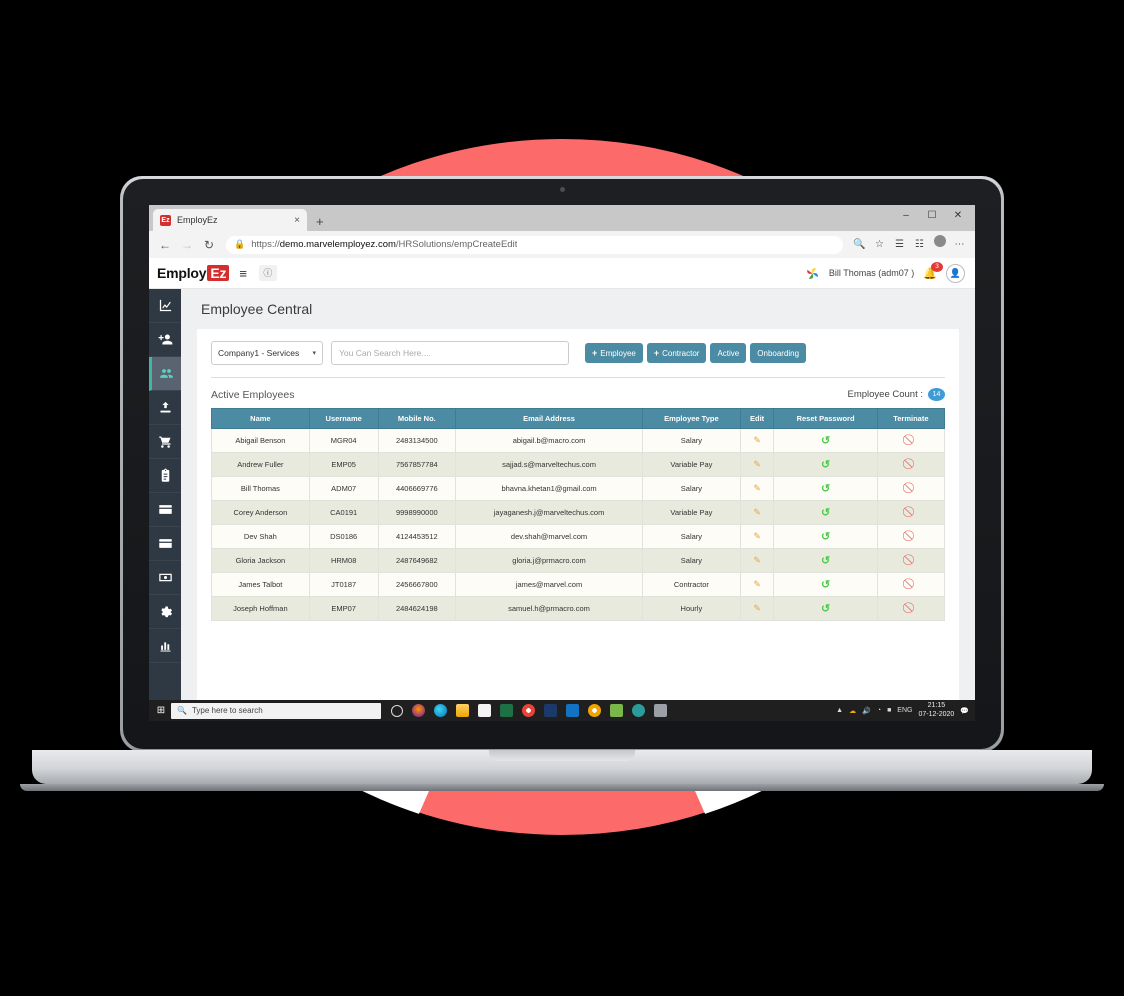 The height and width of the screenshot is (996, 1124). What do you see at coordinates (879, 710) in the screenshot?
I see `wifi-icon: ◔` at bounding box center [879, 710].